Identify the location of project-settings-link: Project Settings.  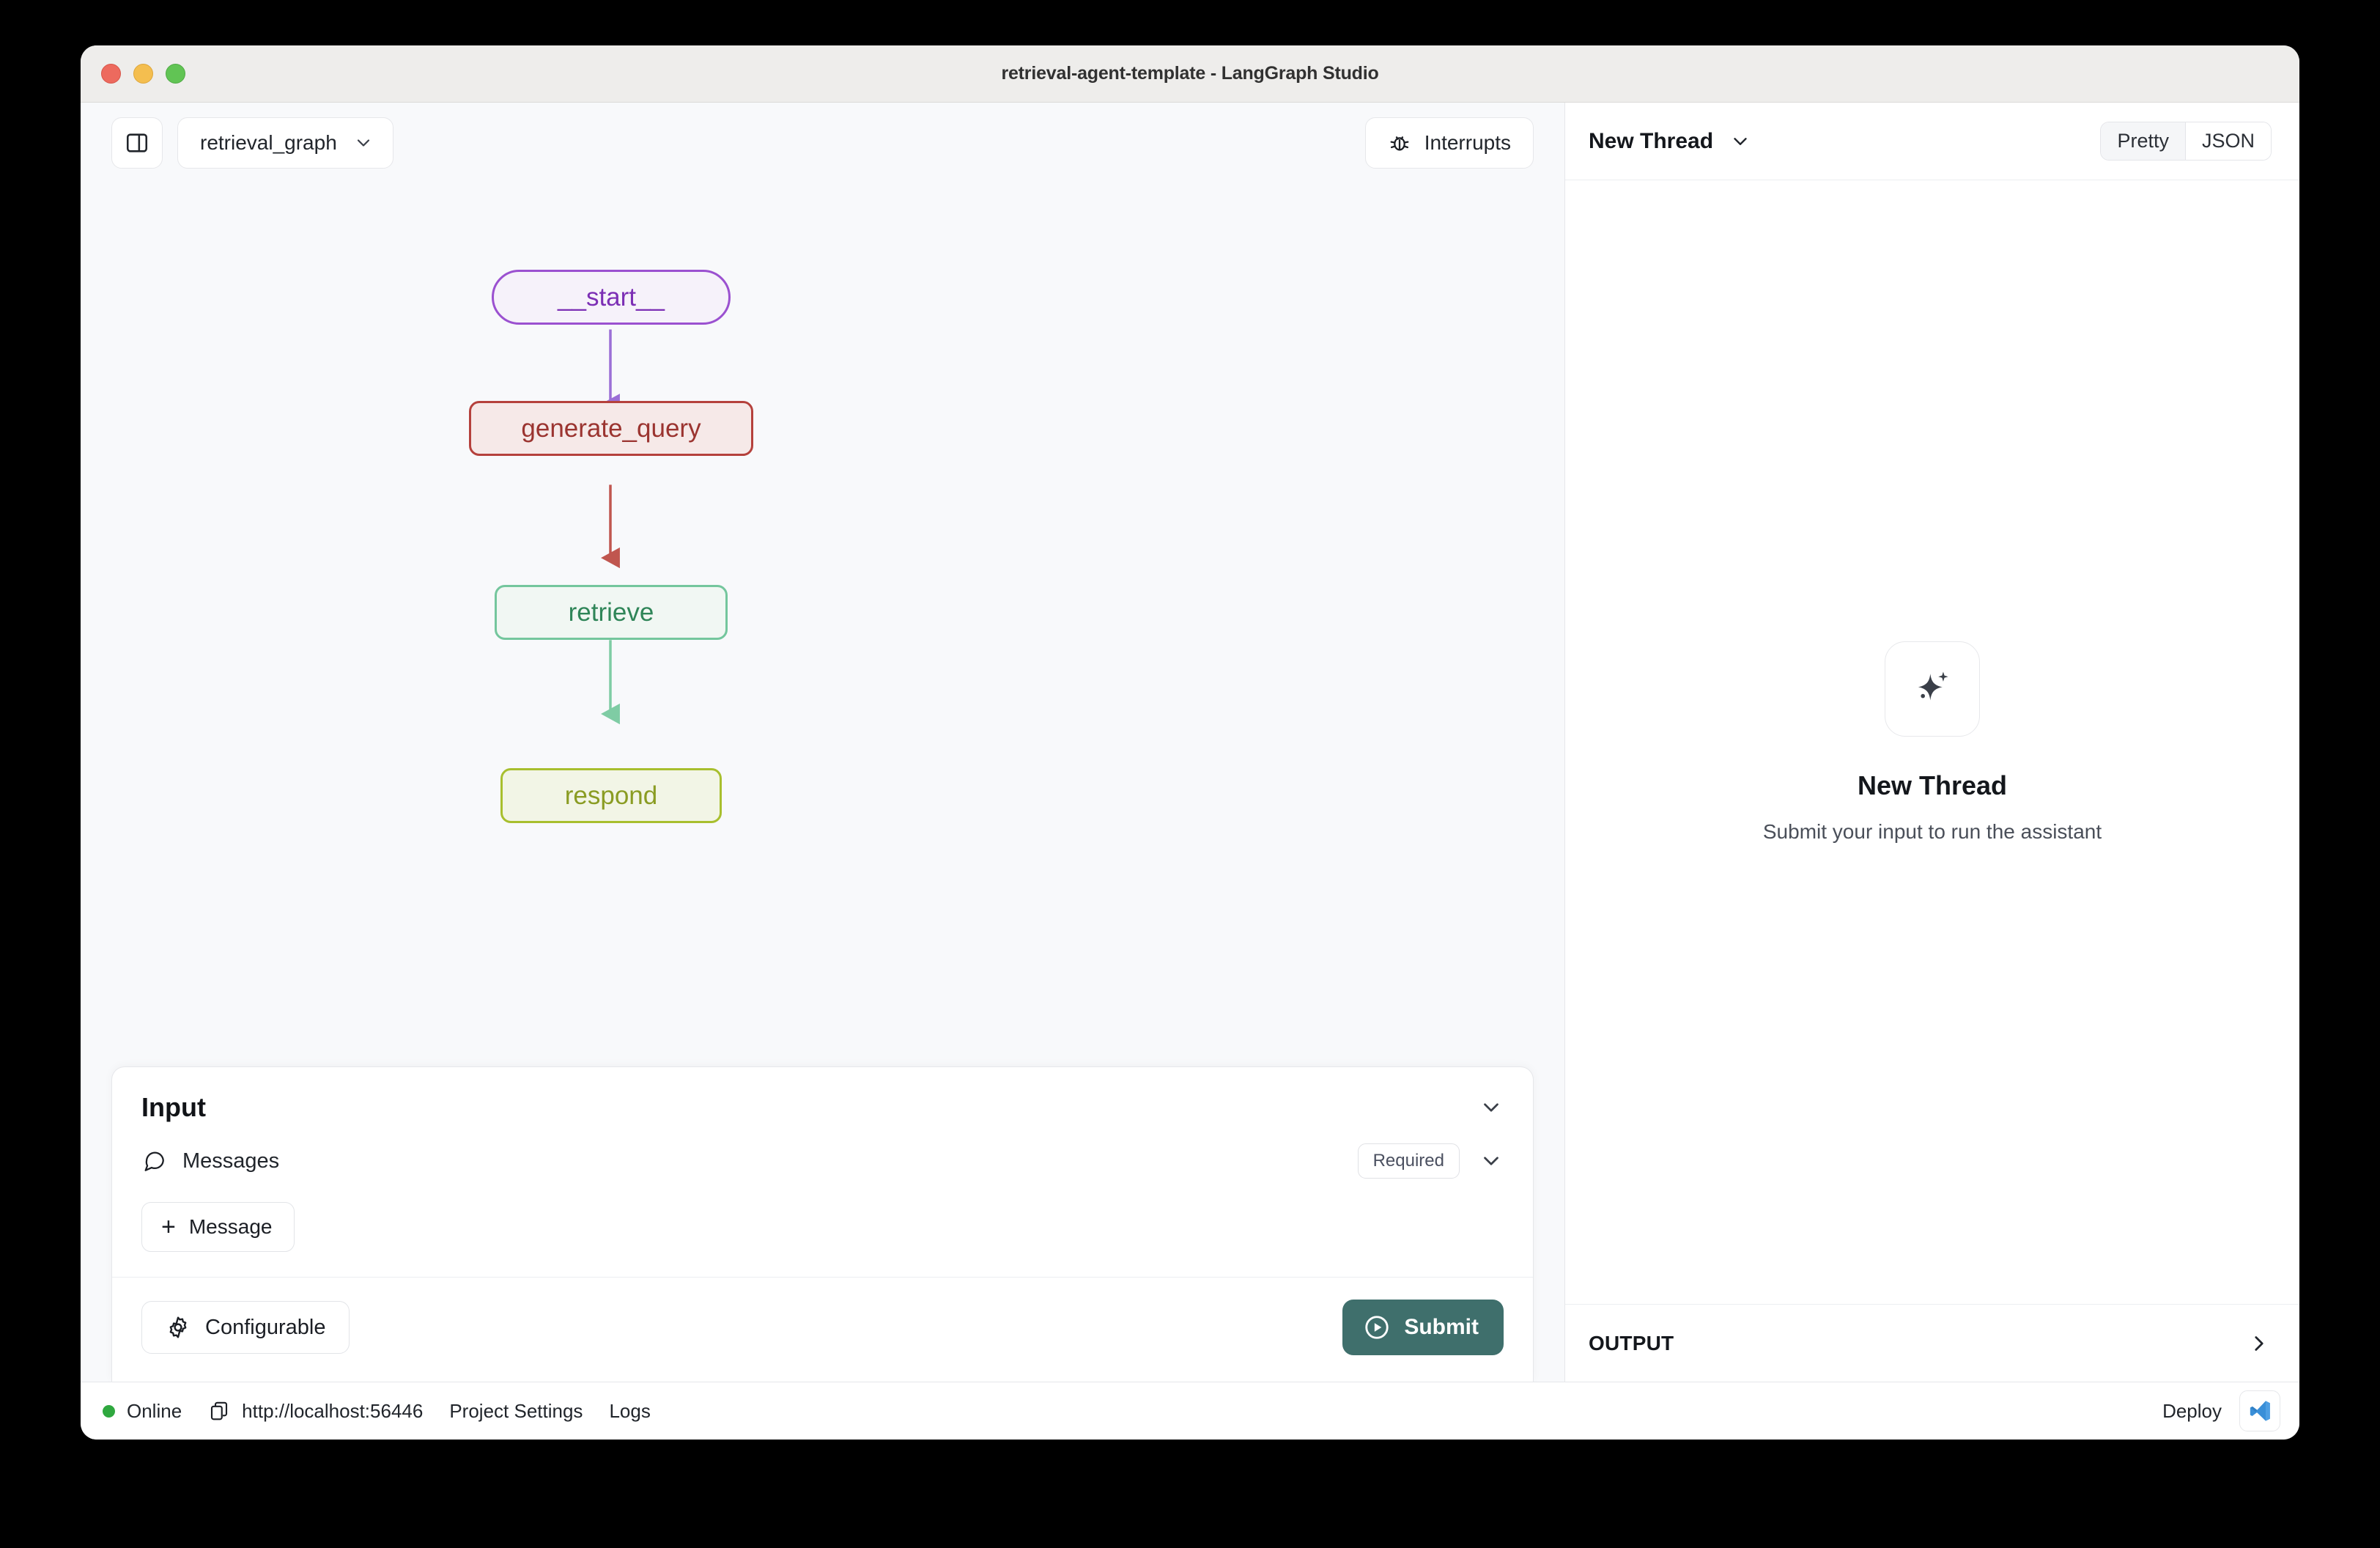
(516, 1411).